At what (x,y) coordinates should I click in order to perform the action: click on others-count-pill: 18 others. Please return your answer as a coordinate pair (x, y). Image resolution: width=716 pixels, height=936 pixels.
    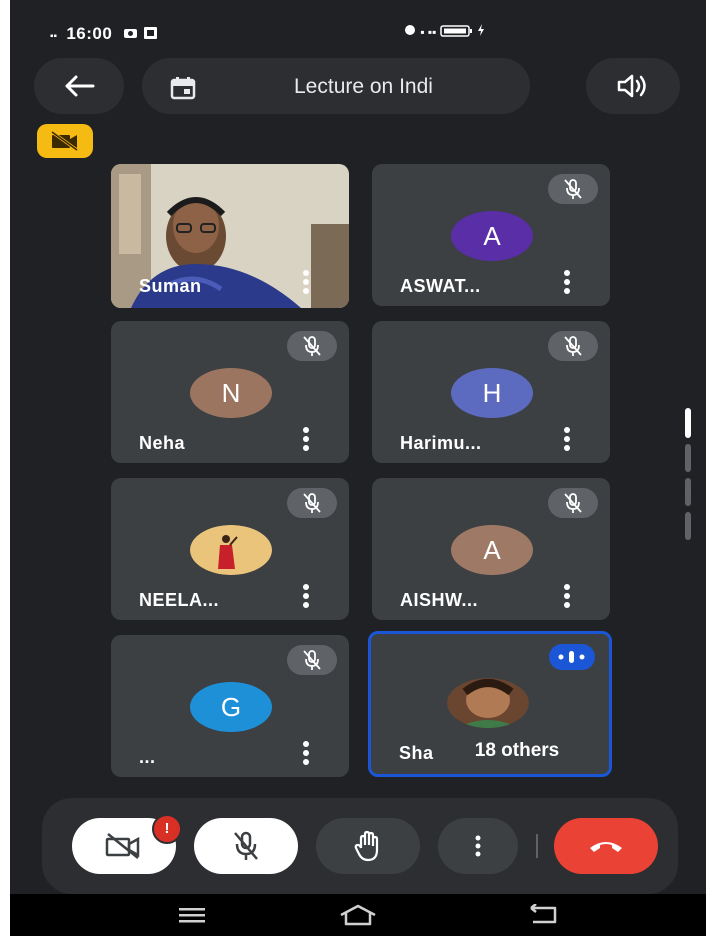
    Looking at the image, I should click on (517, 751).